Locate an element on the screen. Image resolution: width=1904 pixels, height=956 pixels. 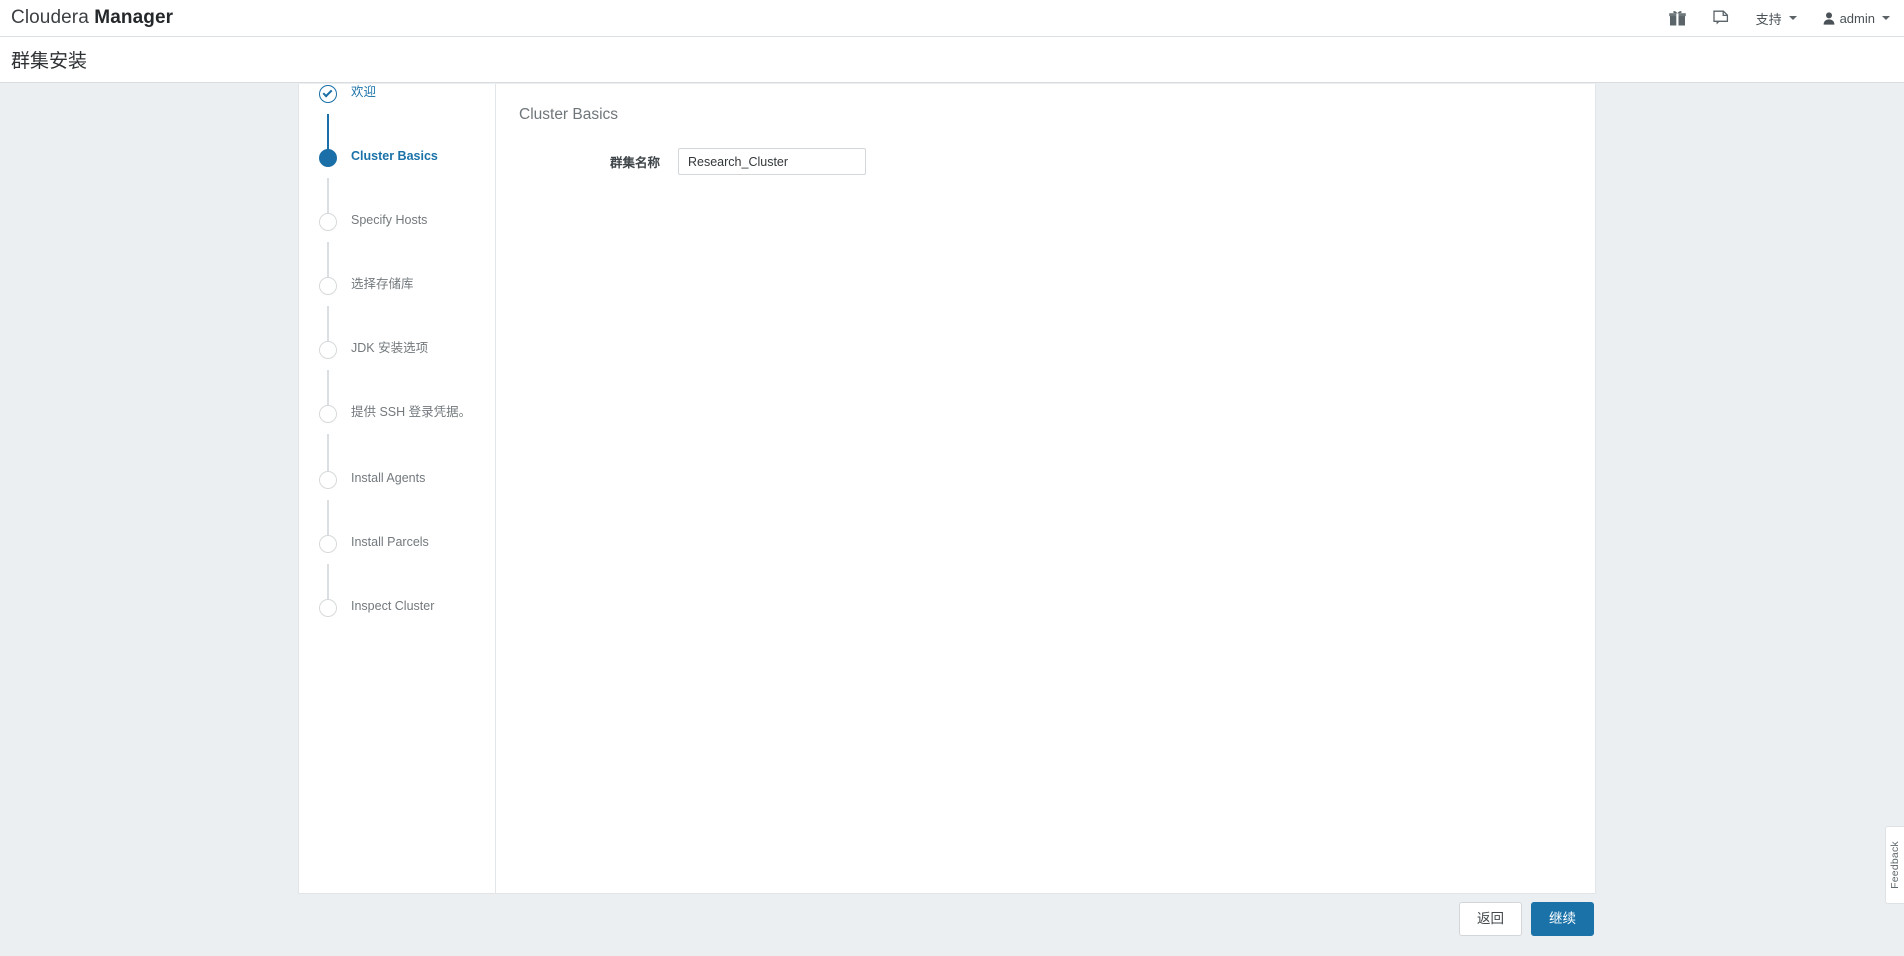
wizard-step-4: 选择存储库 is located at coordinates (356, 285).